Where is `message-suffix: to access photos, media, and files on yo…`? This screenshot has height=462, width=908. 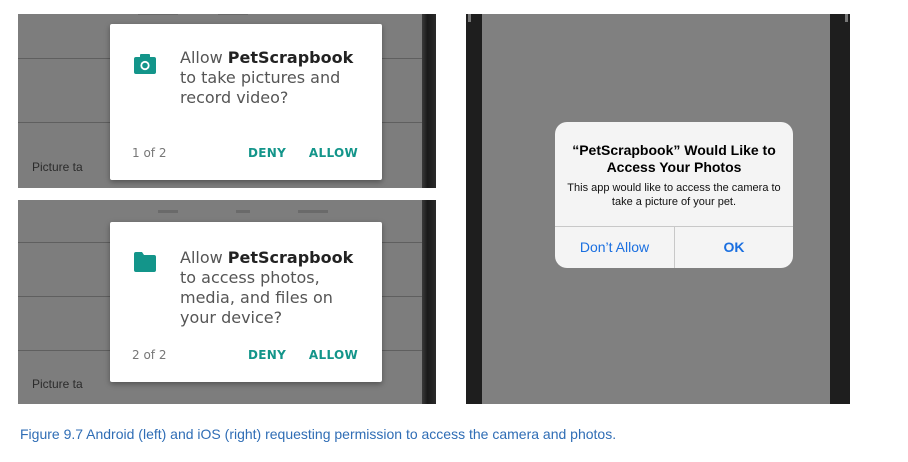
message-suffix: to access photos, media, and files on yo… is located at coordinates (256, 297).